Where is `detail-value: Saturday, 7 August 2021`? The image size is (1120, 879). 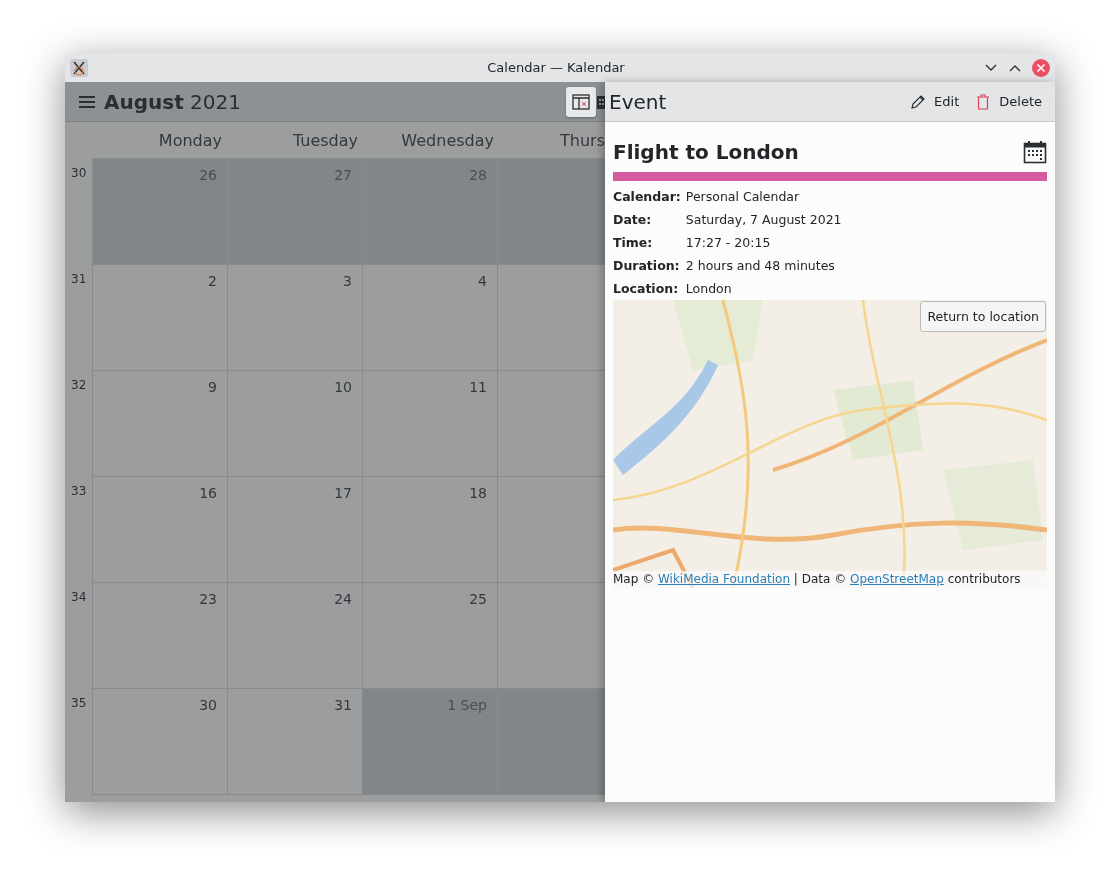 detail-value: Saturday, 7 August 2021 is located at coordinates (764, 220).